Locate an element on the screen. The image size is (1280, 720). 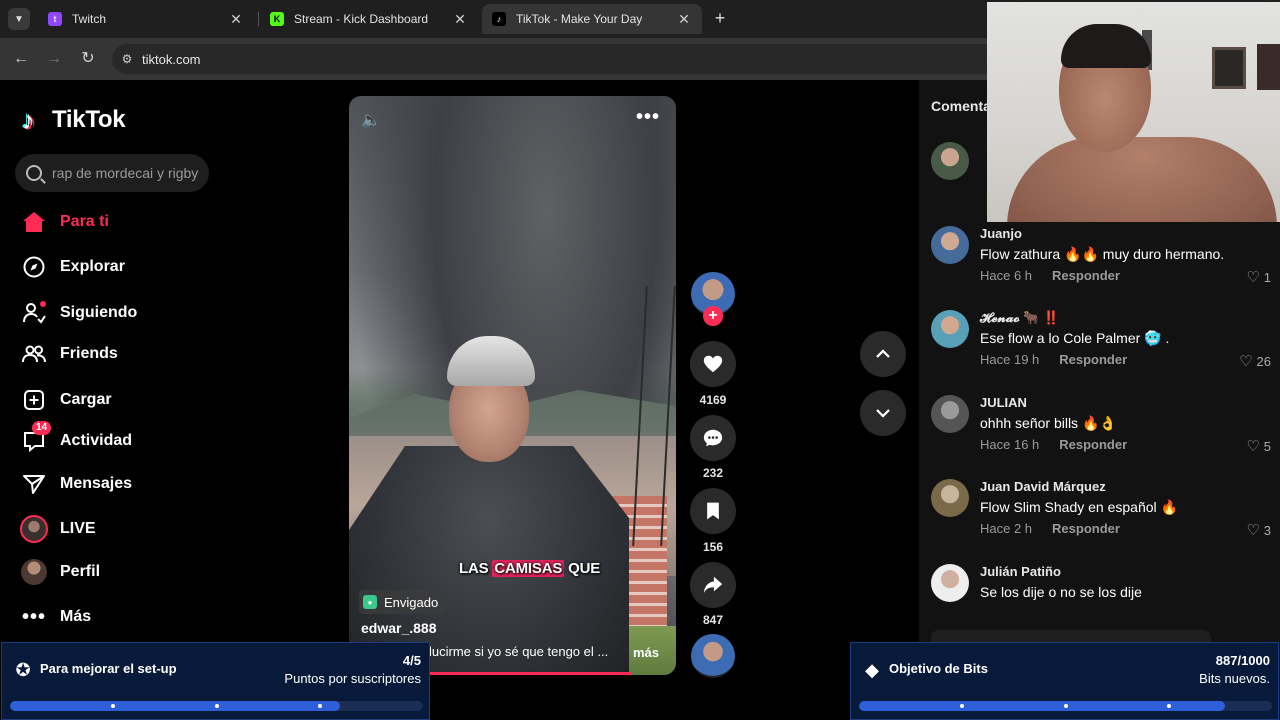
webcam-streamer-hair is located at coordinates (1106, 46).